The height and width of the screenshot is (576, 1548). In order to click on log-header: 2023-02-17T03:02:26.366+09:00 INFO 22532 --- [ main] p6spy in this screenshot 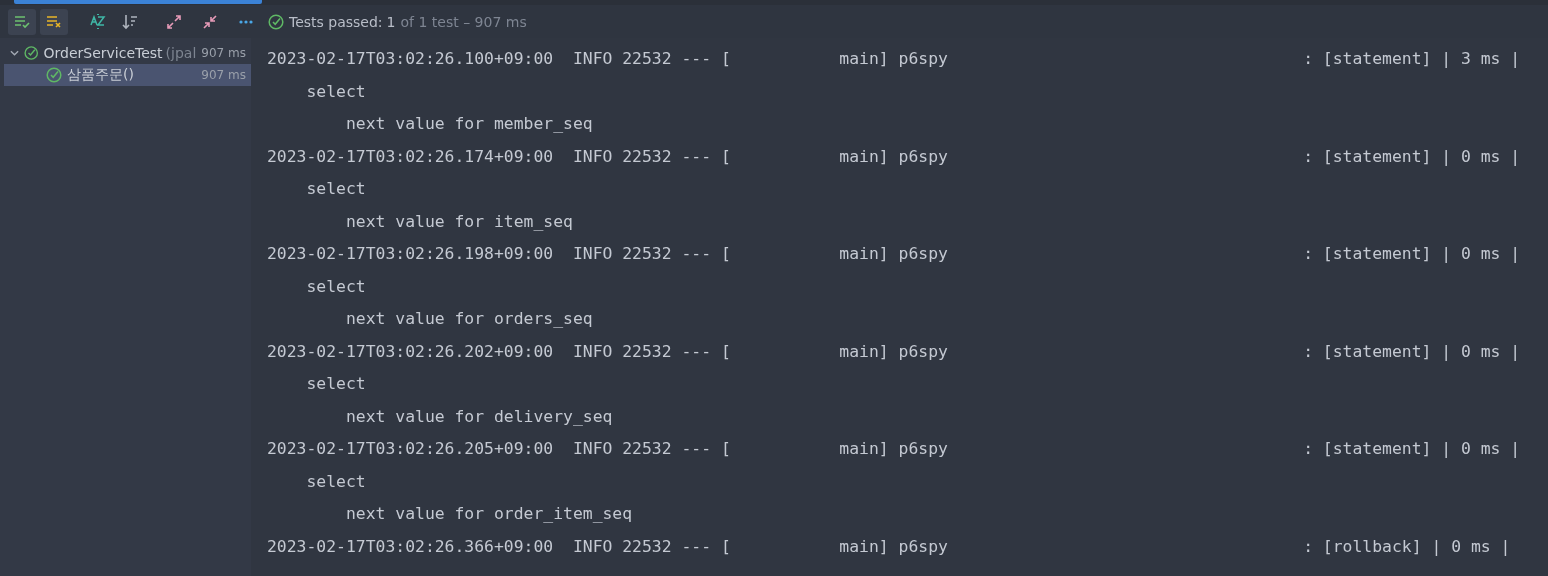, I will do `click(607, 546)`.